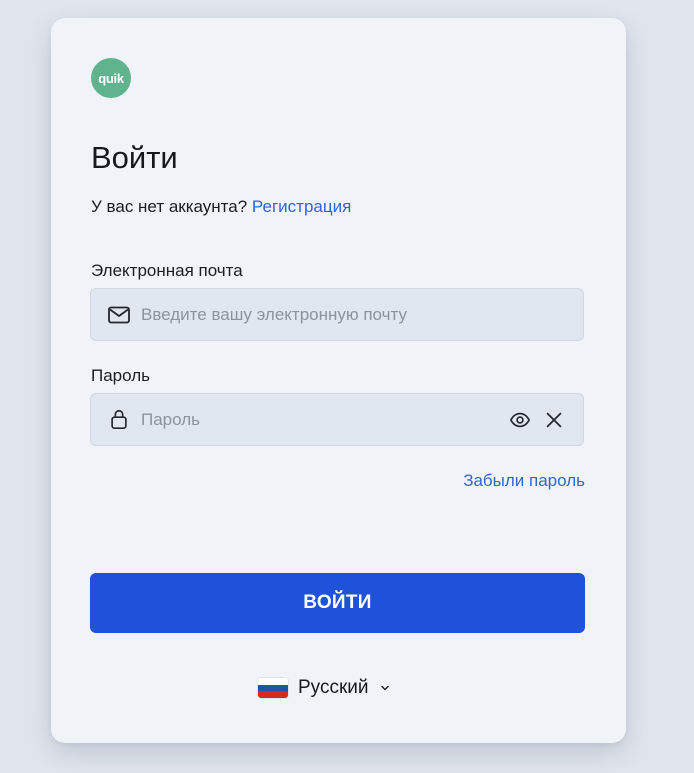  What do you see at coordinates (167, 270) in the screenshot?
I see `email-label: Электронная почта` at bounding box center [167, 270].